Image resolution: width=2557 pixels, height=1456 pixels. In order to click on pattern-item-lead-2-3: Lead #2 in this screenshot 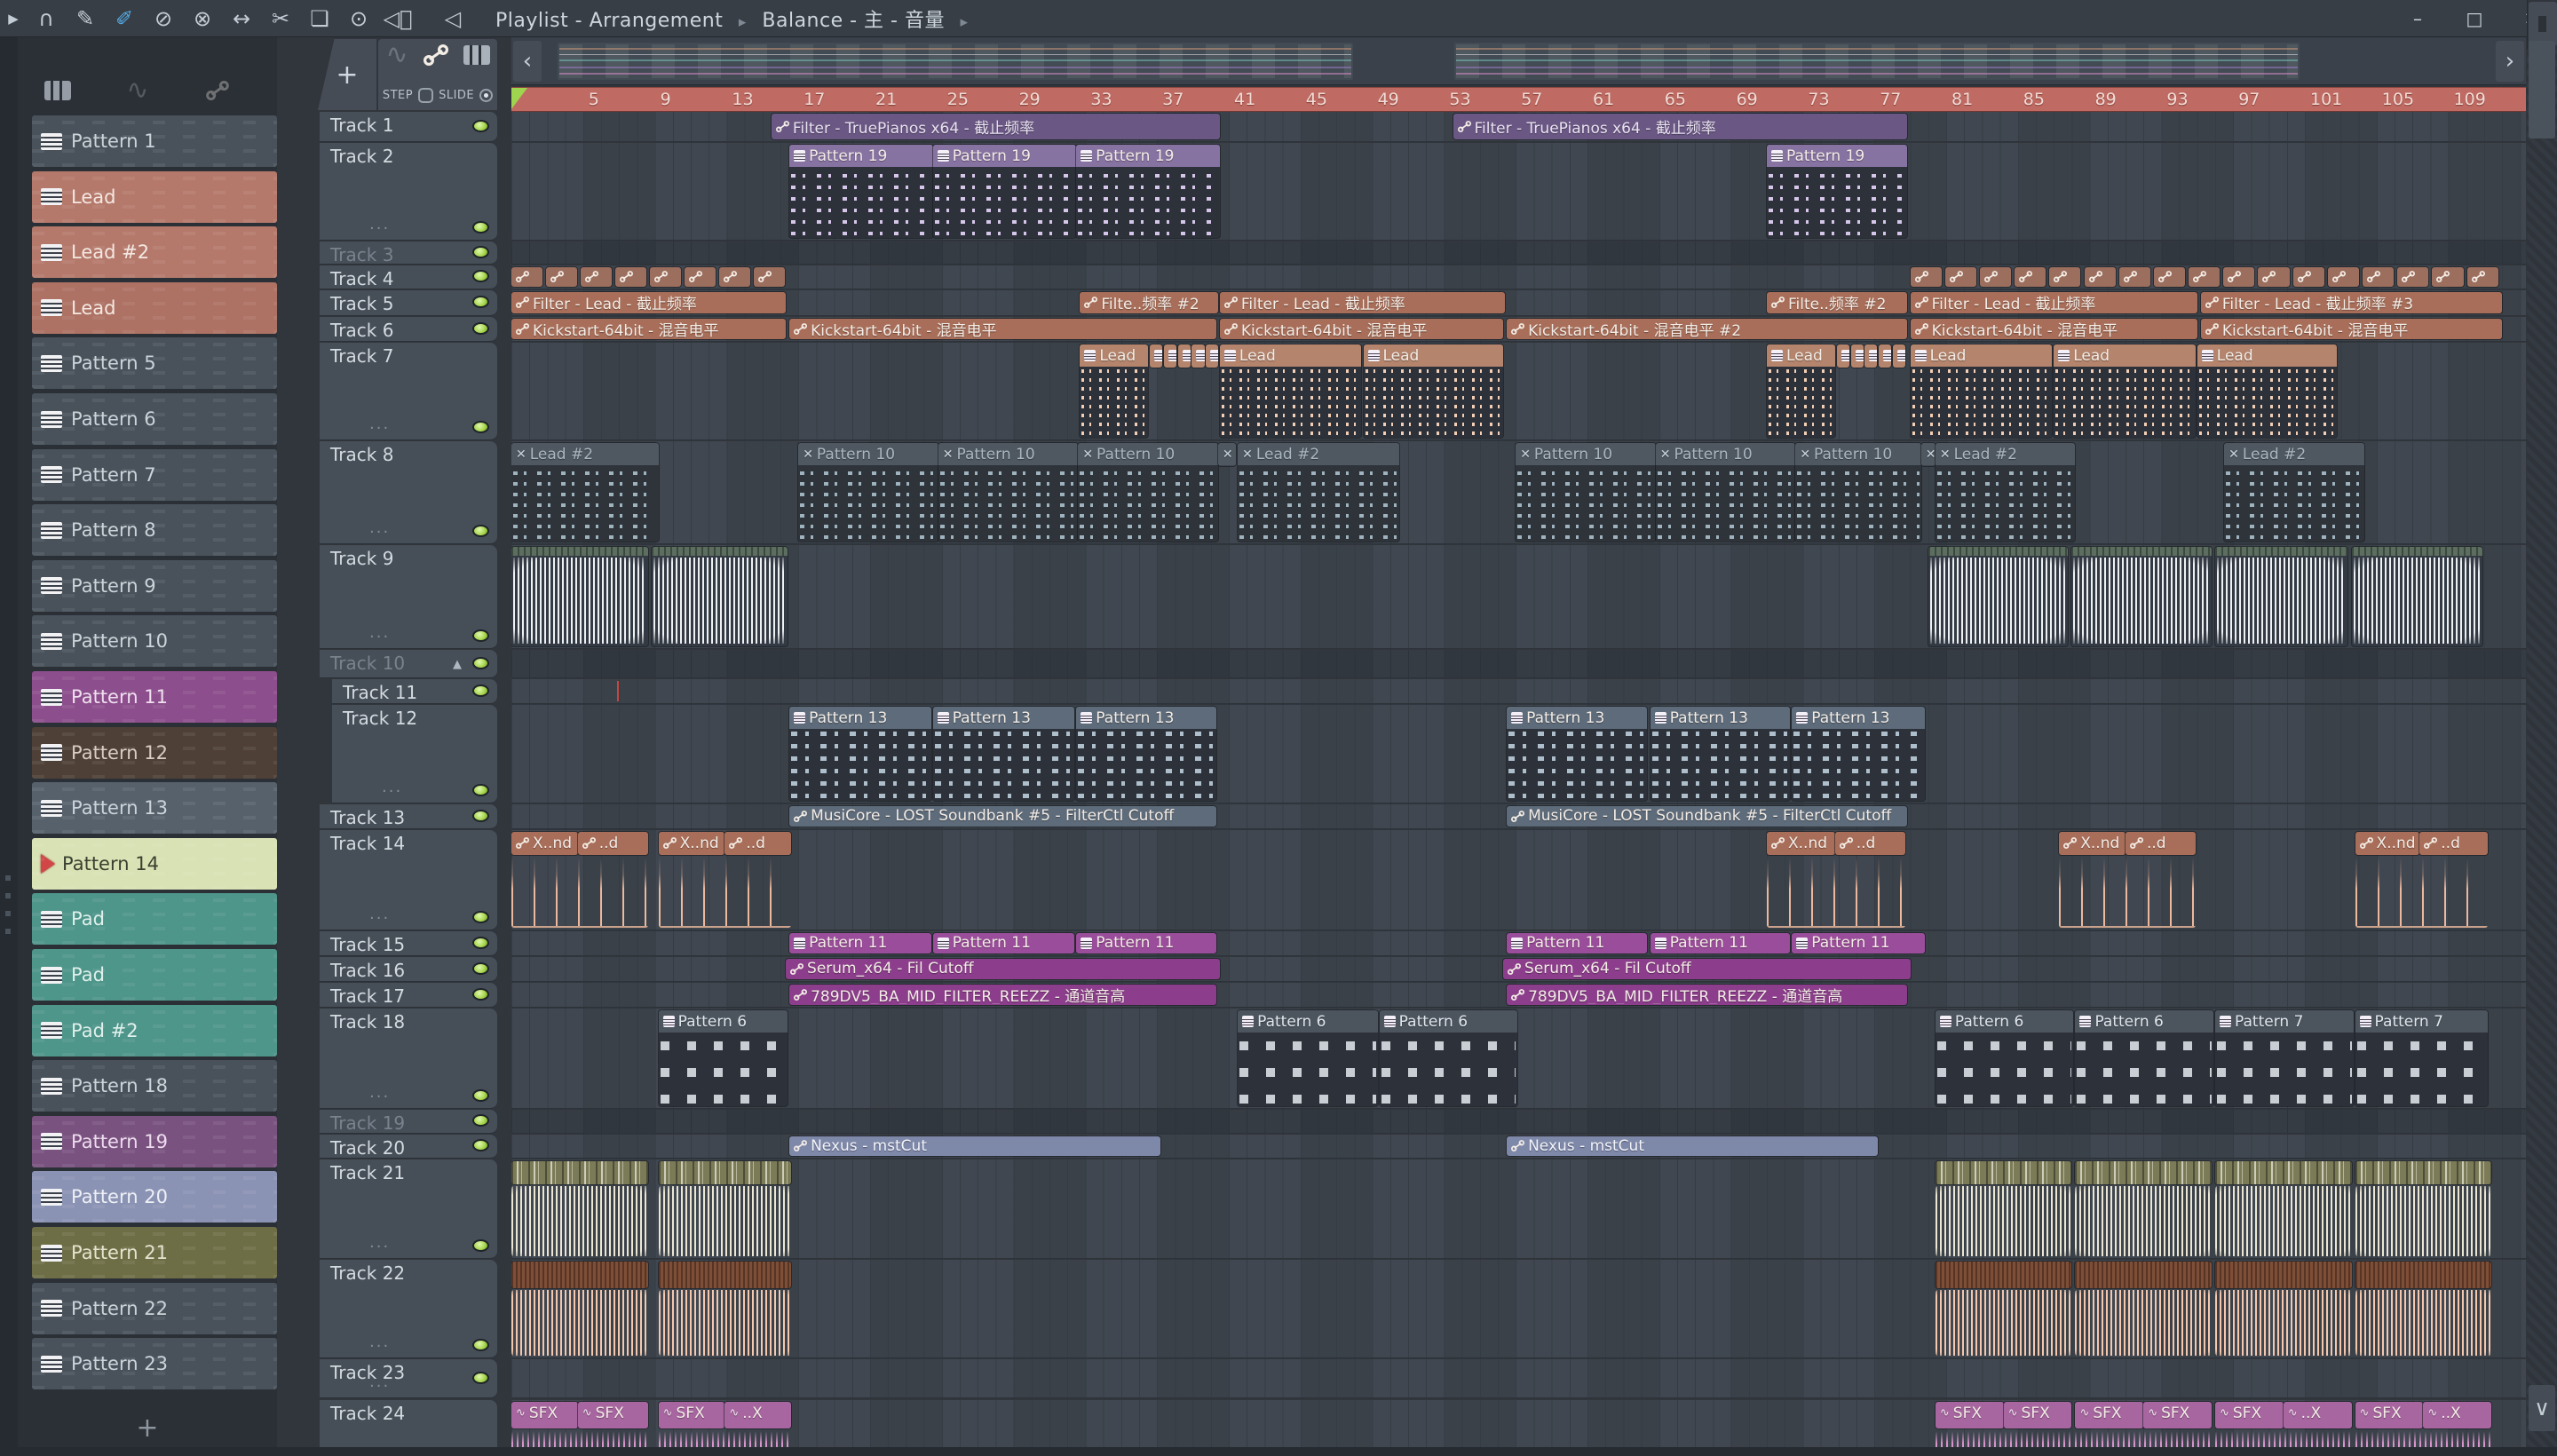, I will do `click(154, 252)`.